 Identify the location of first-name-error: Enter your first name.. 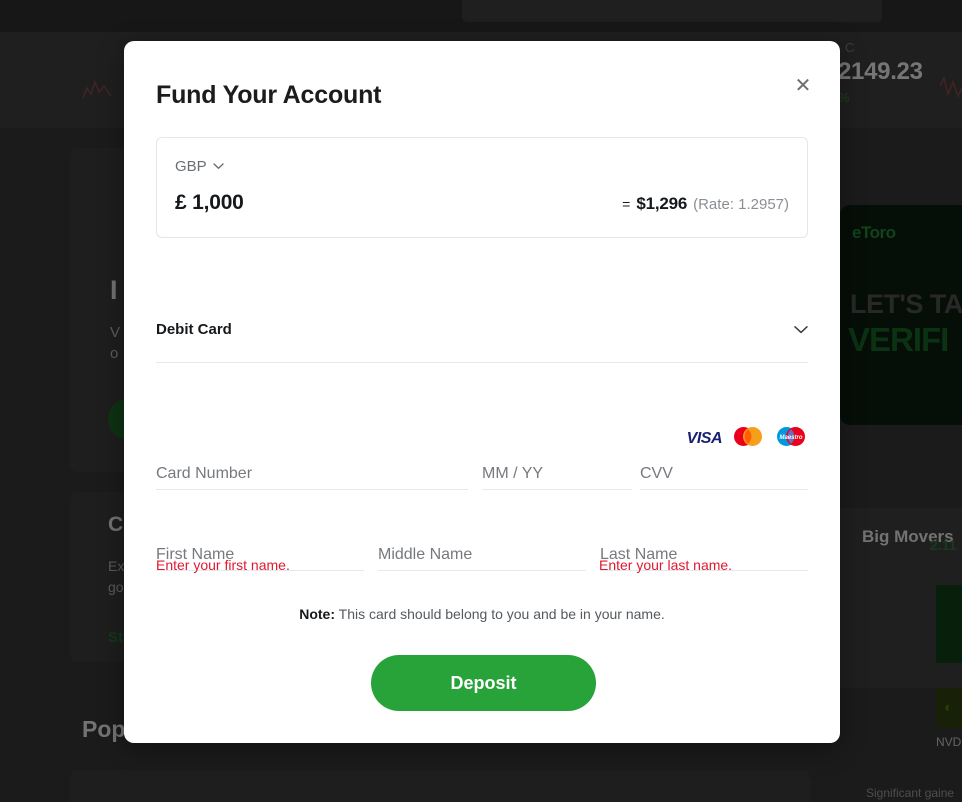
(223, 565).